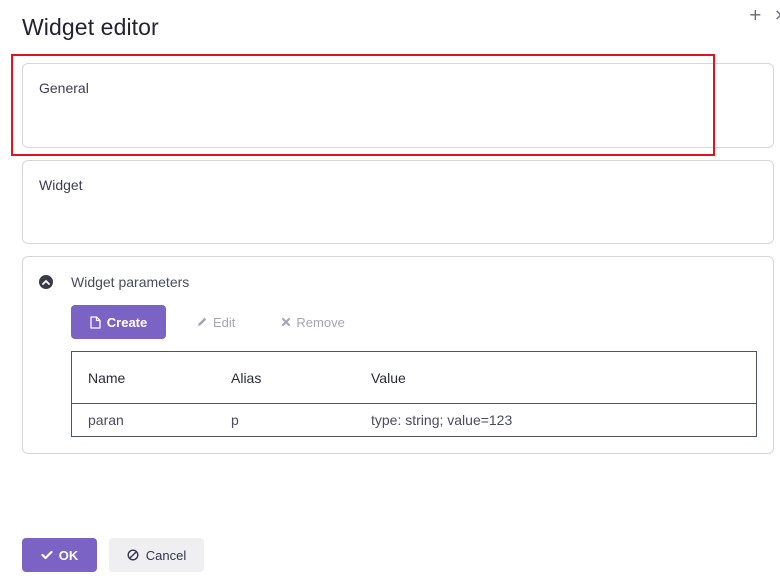 This screenshot has width=780, height=587. What do you see at coordinates (764, 15) in the screenshot?
I see `window-controls: + ×` at bounding box center [764, 15].